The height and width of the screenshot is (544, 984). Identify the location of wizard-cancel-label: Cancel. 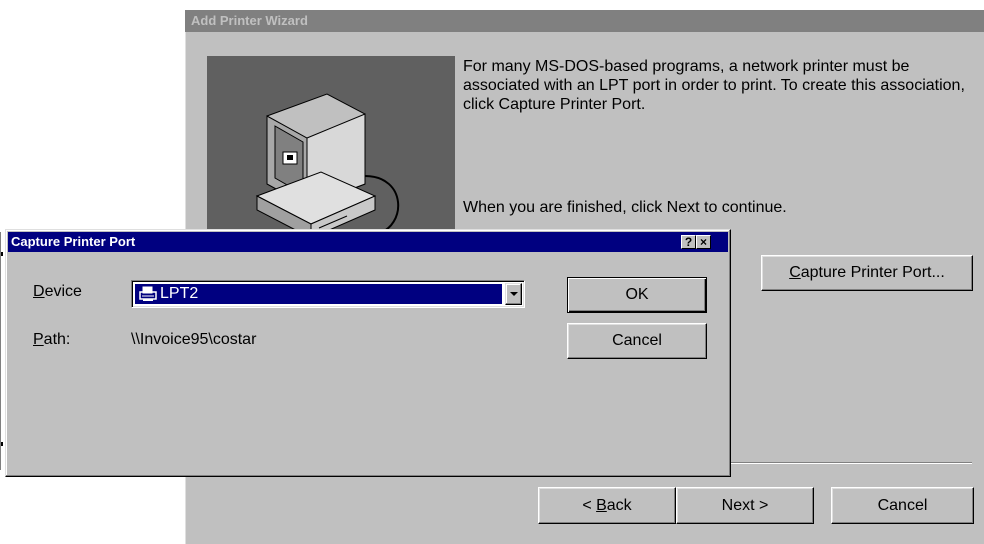
(902, 505).